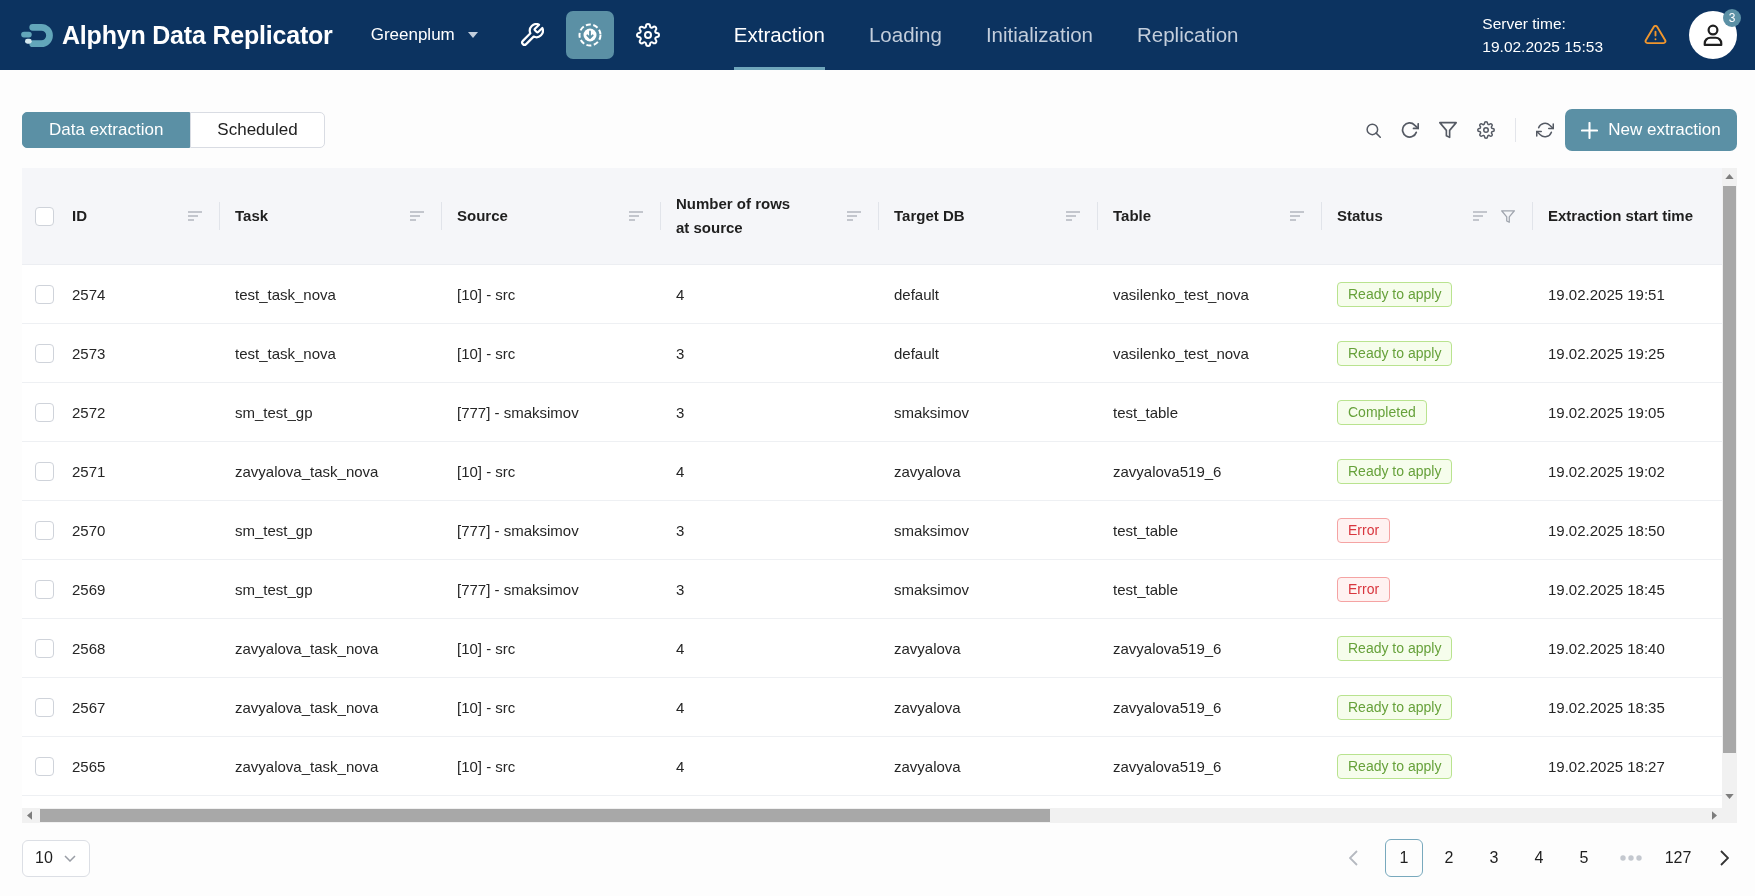 The height and width of the screenshot is (896, 1755). Describe the element at coordinates (1373, 130) in the screenshot. I see `search-icon` at that location.